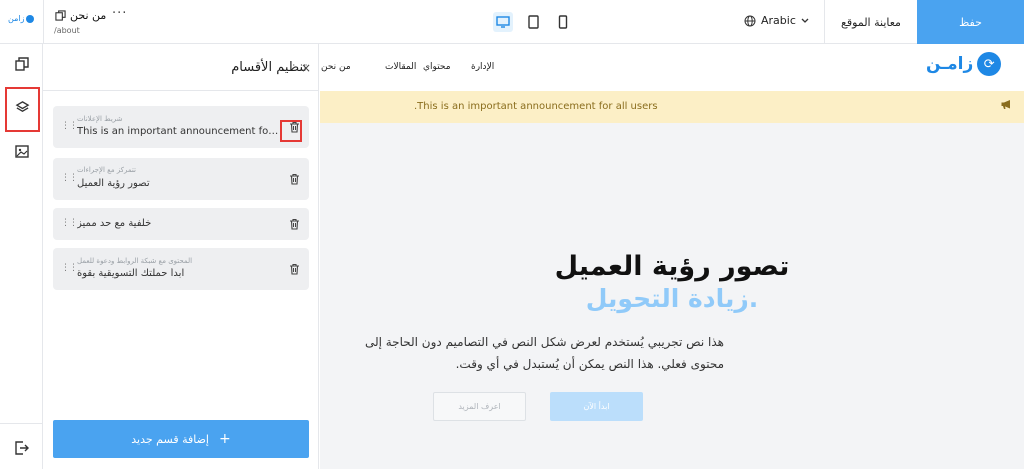 This screenshot has height=469, width=1024. I want to click on megaphone-icon, so click(1006, 106).